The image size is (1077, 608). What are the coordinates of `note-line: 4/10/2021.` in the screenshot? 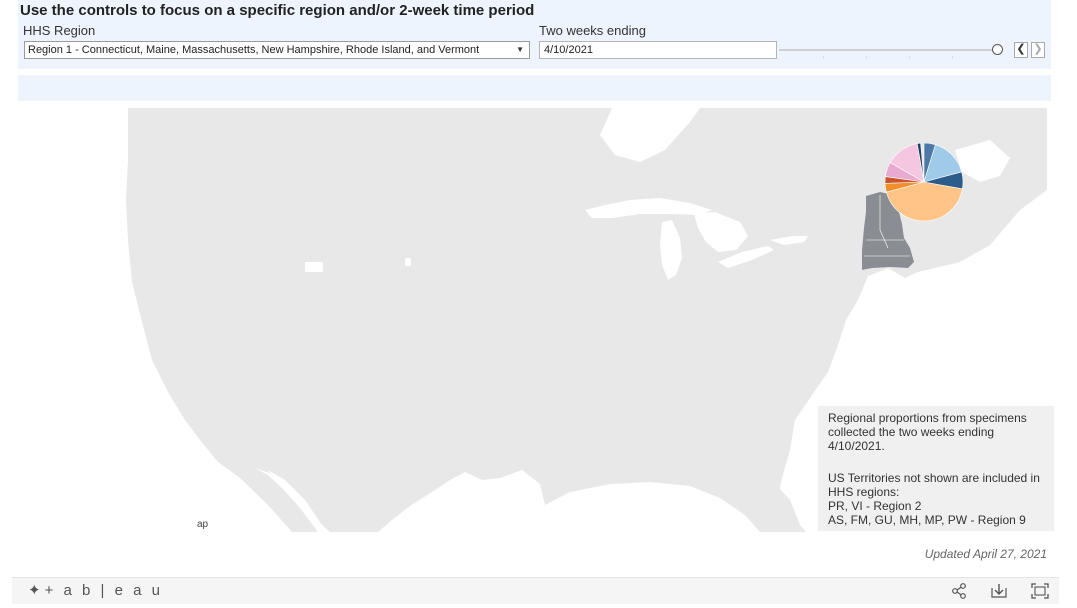 It's located at (856, 446).